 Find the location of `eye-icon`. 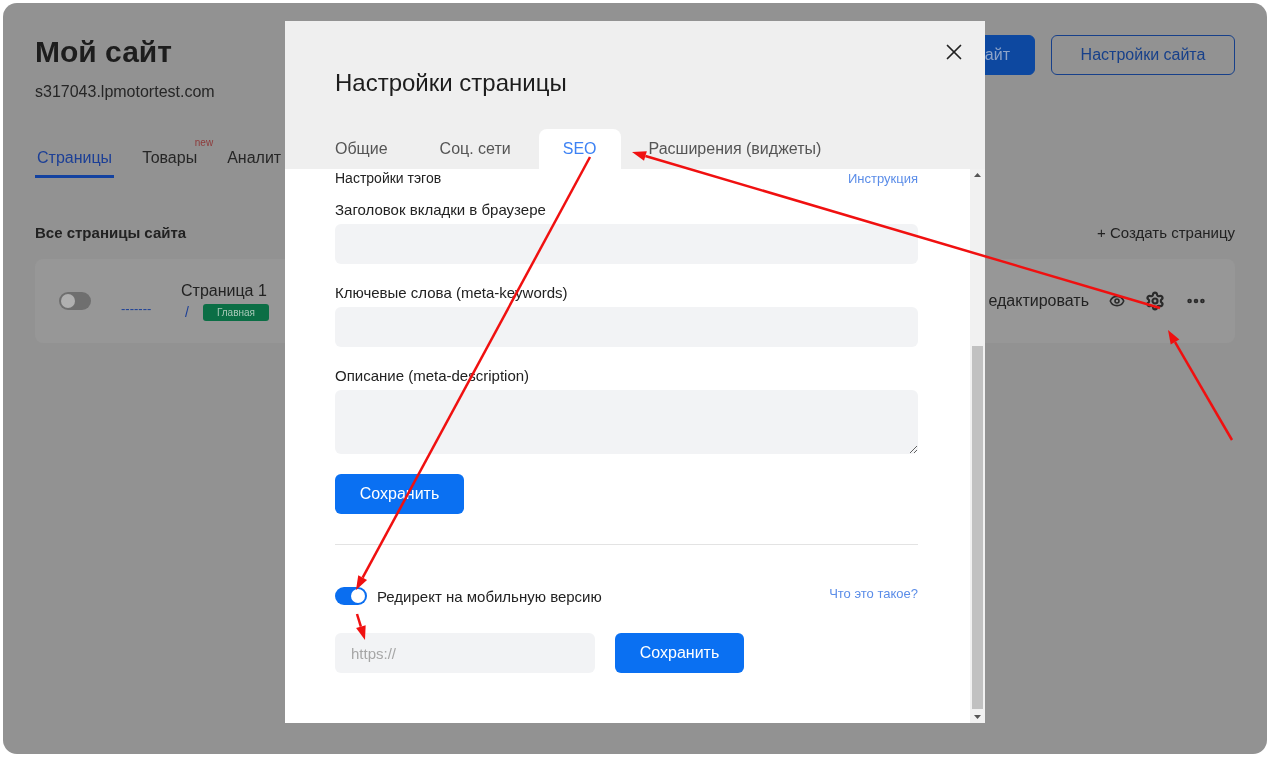

eye-icon is located at coordinates (1117, 301).